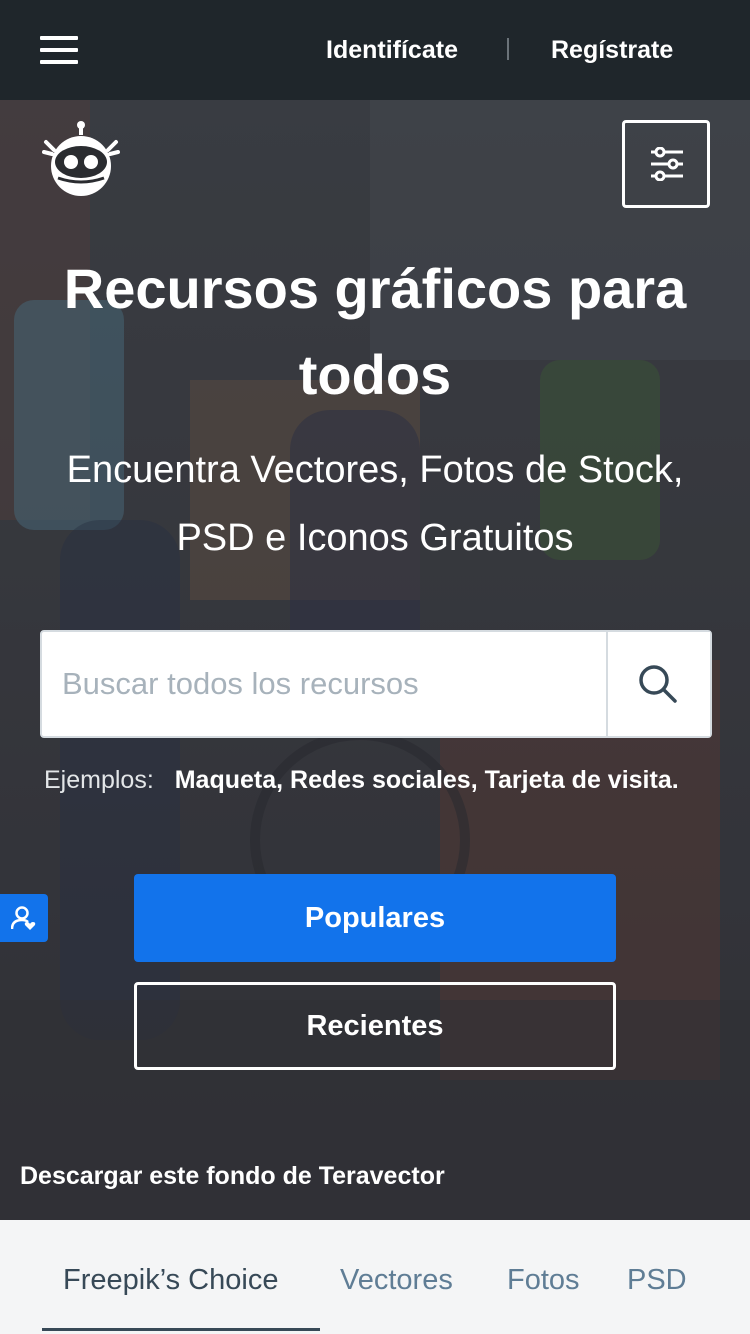 The height and width of the screenshot is (1334, 750). What do you see at coordinates (170, 1280) in the screenshot?
I see `tab-freepiks-choice: Freepik’s Choice` at bounding box center [170, 1280].